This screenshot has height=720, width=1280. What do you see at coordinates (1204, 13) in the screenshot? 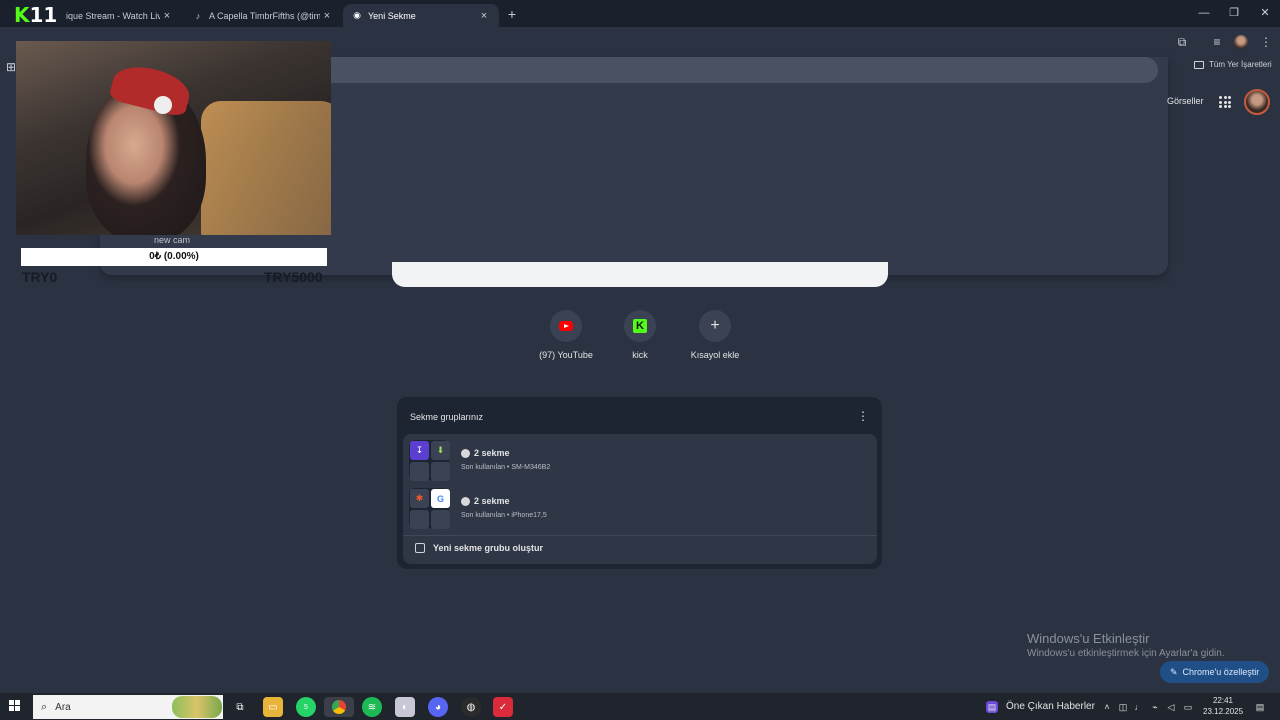
I see `minimize-button: —` at bounding box center [1204, 13].